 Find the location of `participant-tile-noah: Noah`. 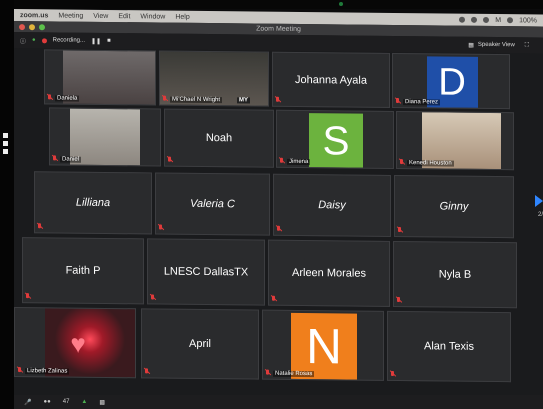

participant-tile-noah: Noah is located at coordinates (219, 138).